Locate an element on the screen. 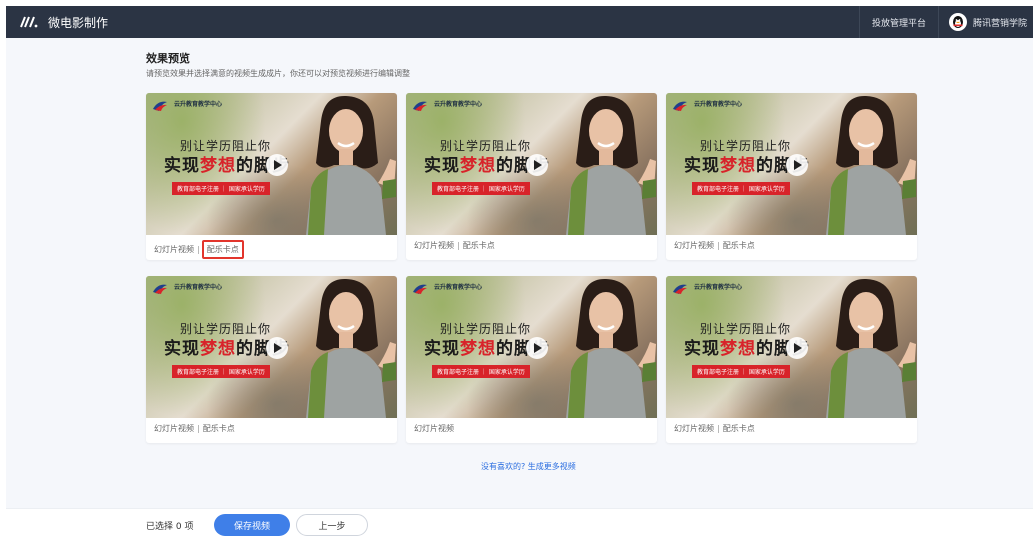  app-title: 微电影制作 is located at coordinates (78, 22).